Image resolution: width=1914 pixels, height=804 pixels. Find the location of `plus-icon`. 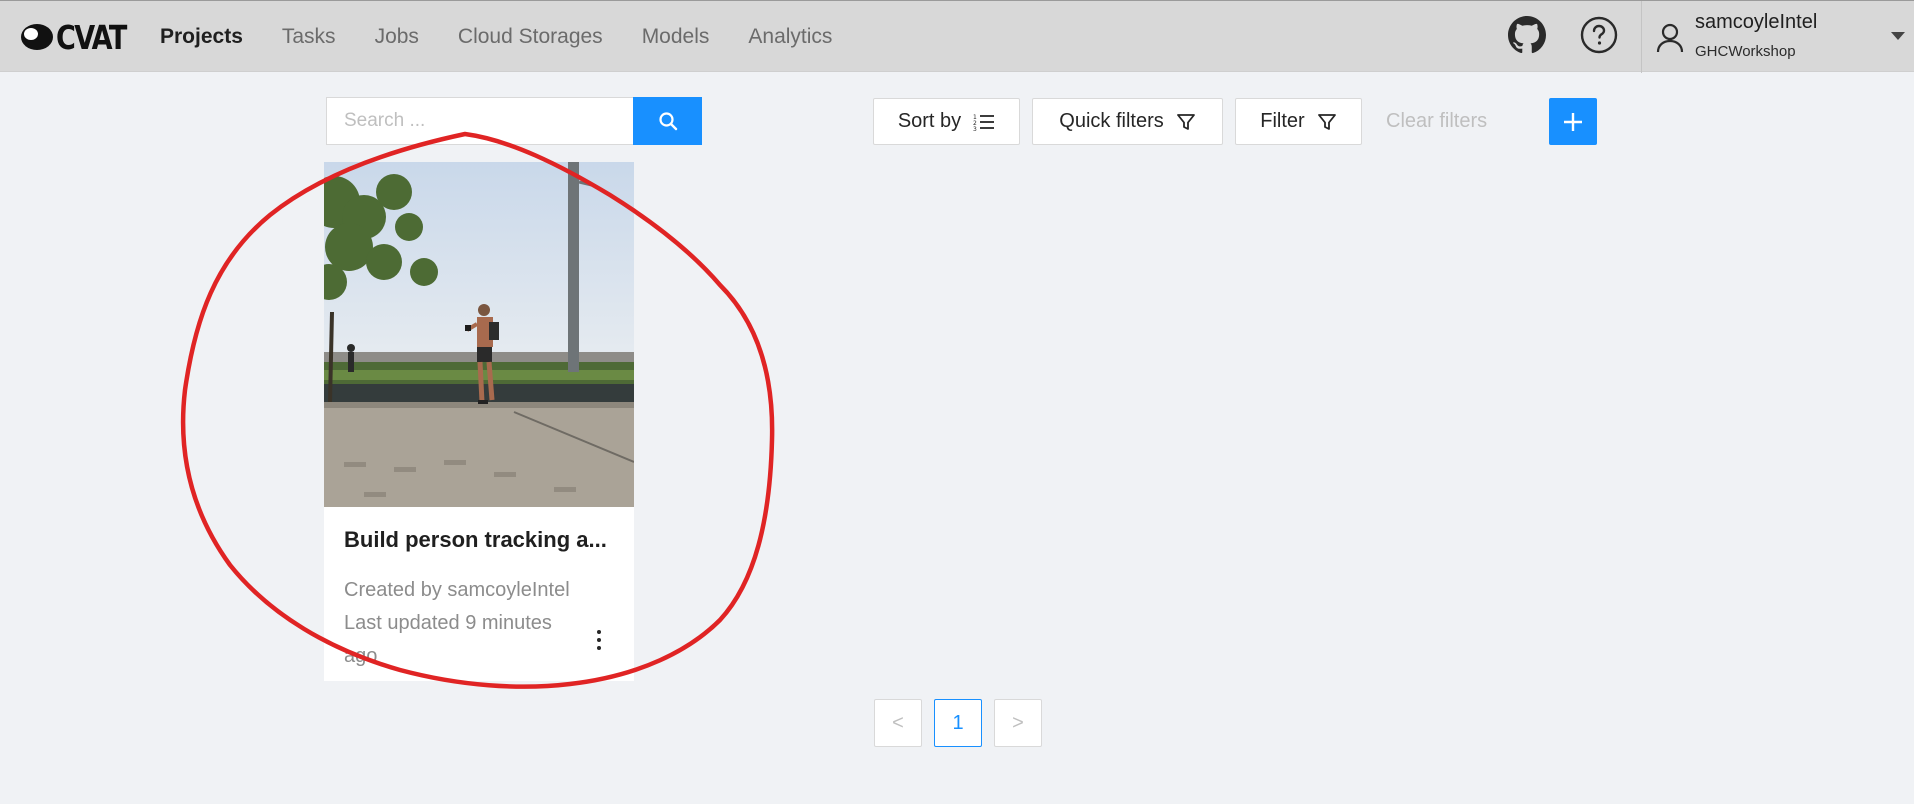

plus-icon is located at coordinates (1573, 121).